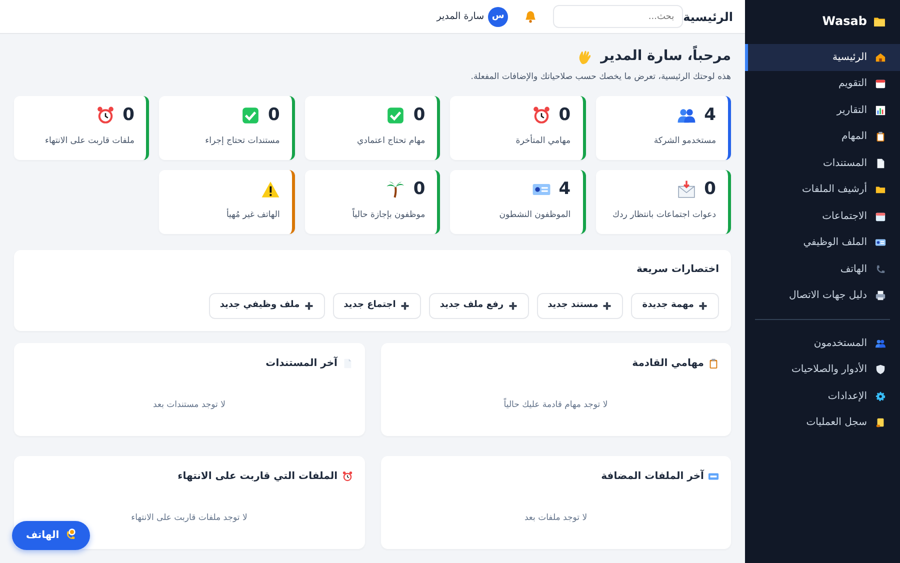 The image size is (900, 563). Describe the element at coordinates (270, 189) in the screenshot. I see `warning-icon` at that location.